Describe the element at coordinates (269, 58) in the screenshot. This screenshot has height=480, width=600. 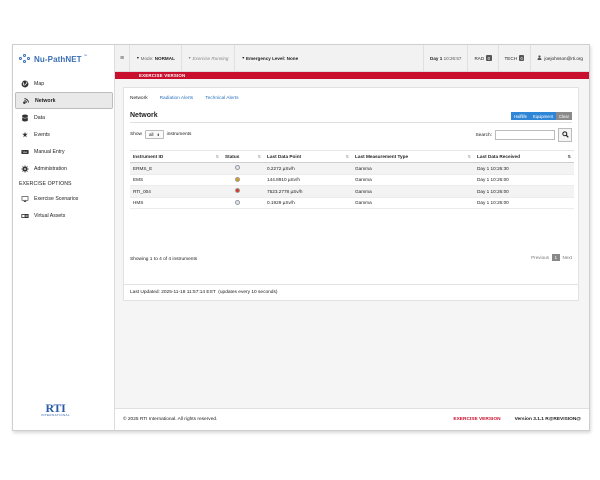
I see `emergency-level-dropdown: ▼ Emergency Level: None` at that location.